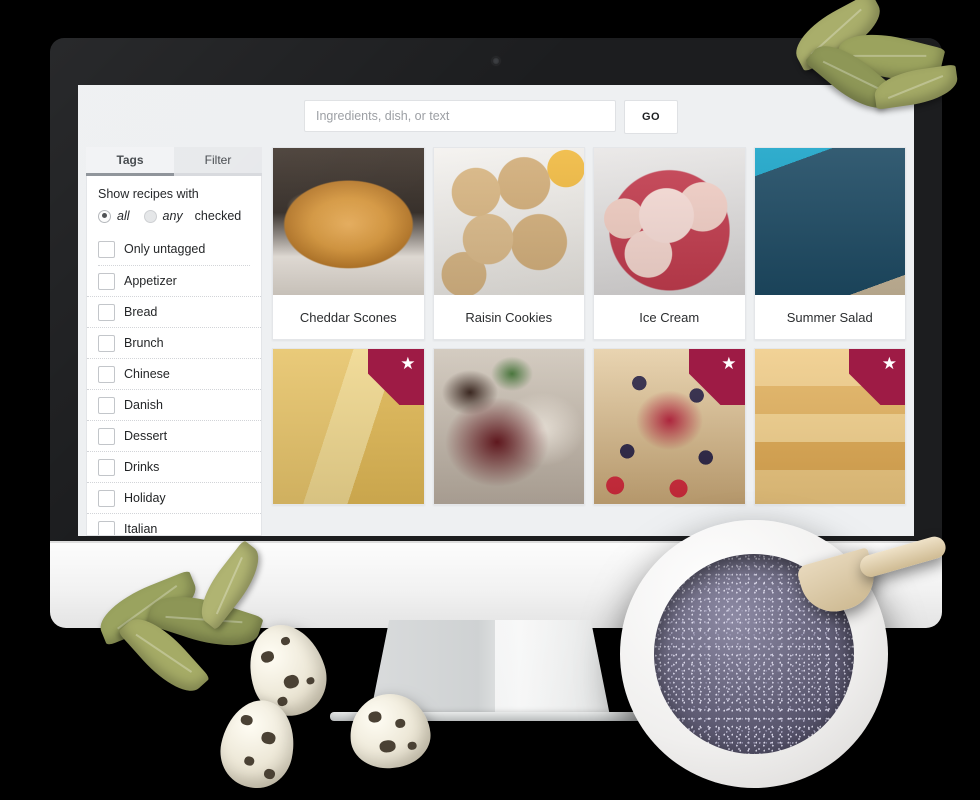 The width and height of the screenshot is (980, 800). What do you see at coordinates (174, 404) in the screenshot?
I see `list-item: Danish` at bounding box center [174, 404].